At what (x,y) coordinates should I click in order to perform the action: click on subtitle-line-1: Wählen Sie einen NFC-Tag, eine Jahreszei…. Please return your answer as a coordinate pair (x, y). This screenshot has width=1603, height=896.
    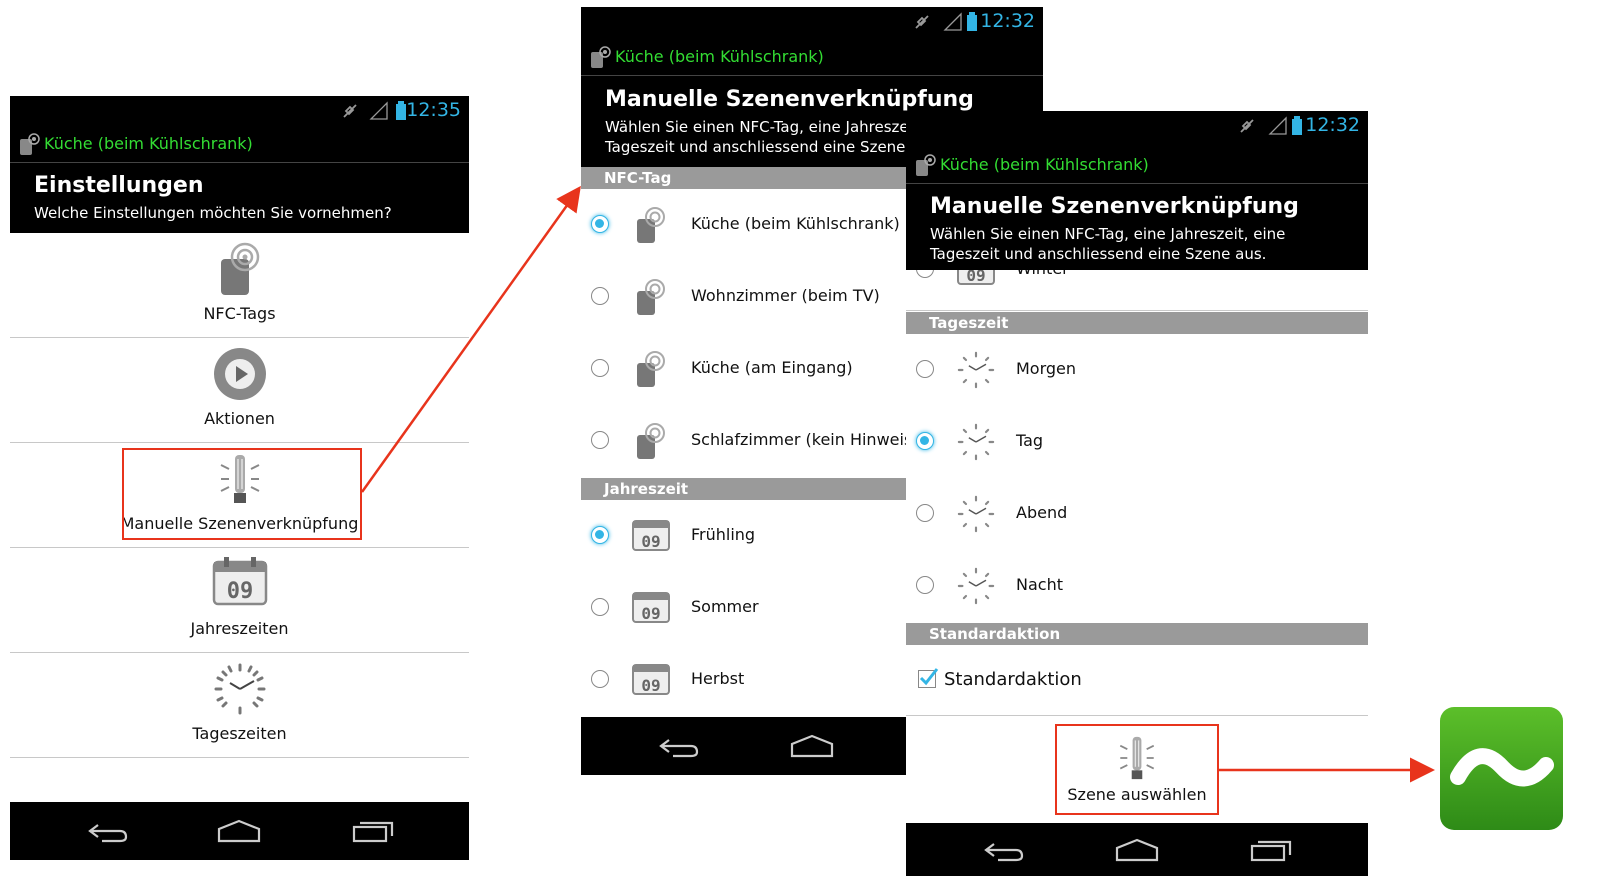
    Looking at the image, I should click on (1108, 234).